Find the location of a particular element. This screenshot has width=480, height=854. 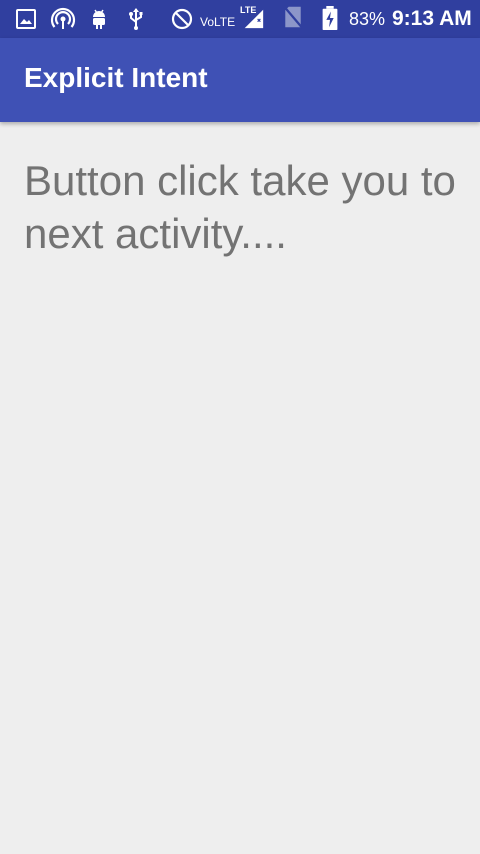

android-icon is located at coordinates (99, 19).